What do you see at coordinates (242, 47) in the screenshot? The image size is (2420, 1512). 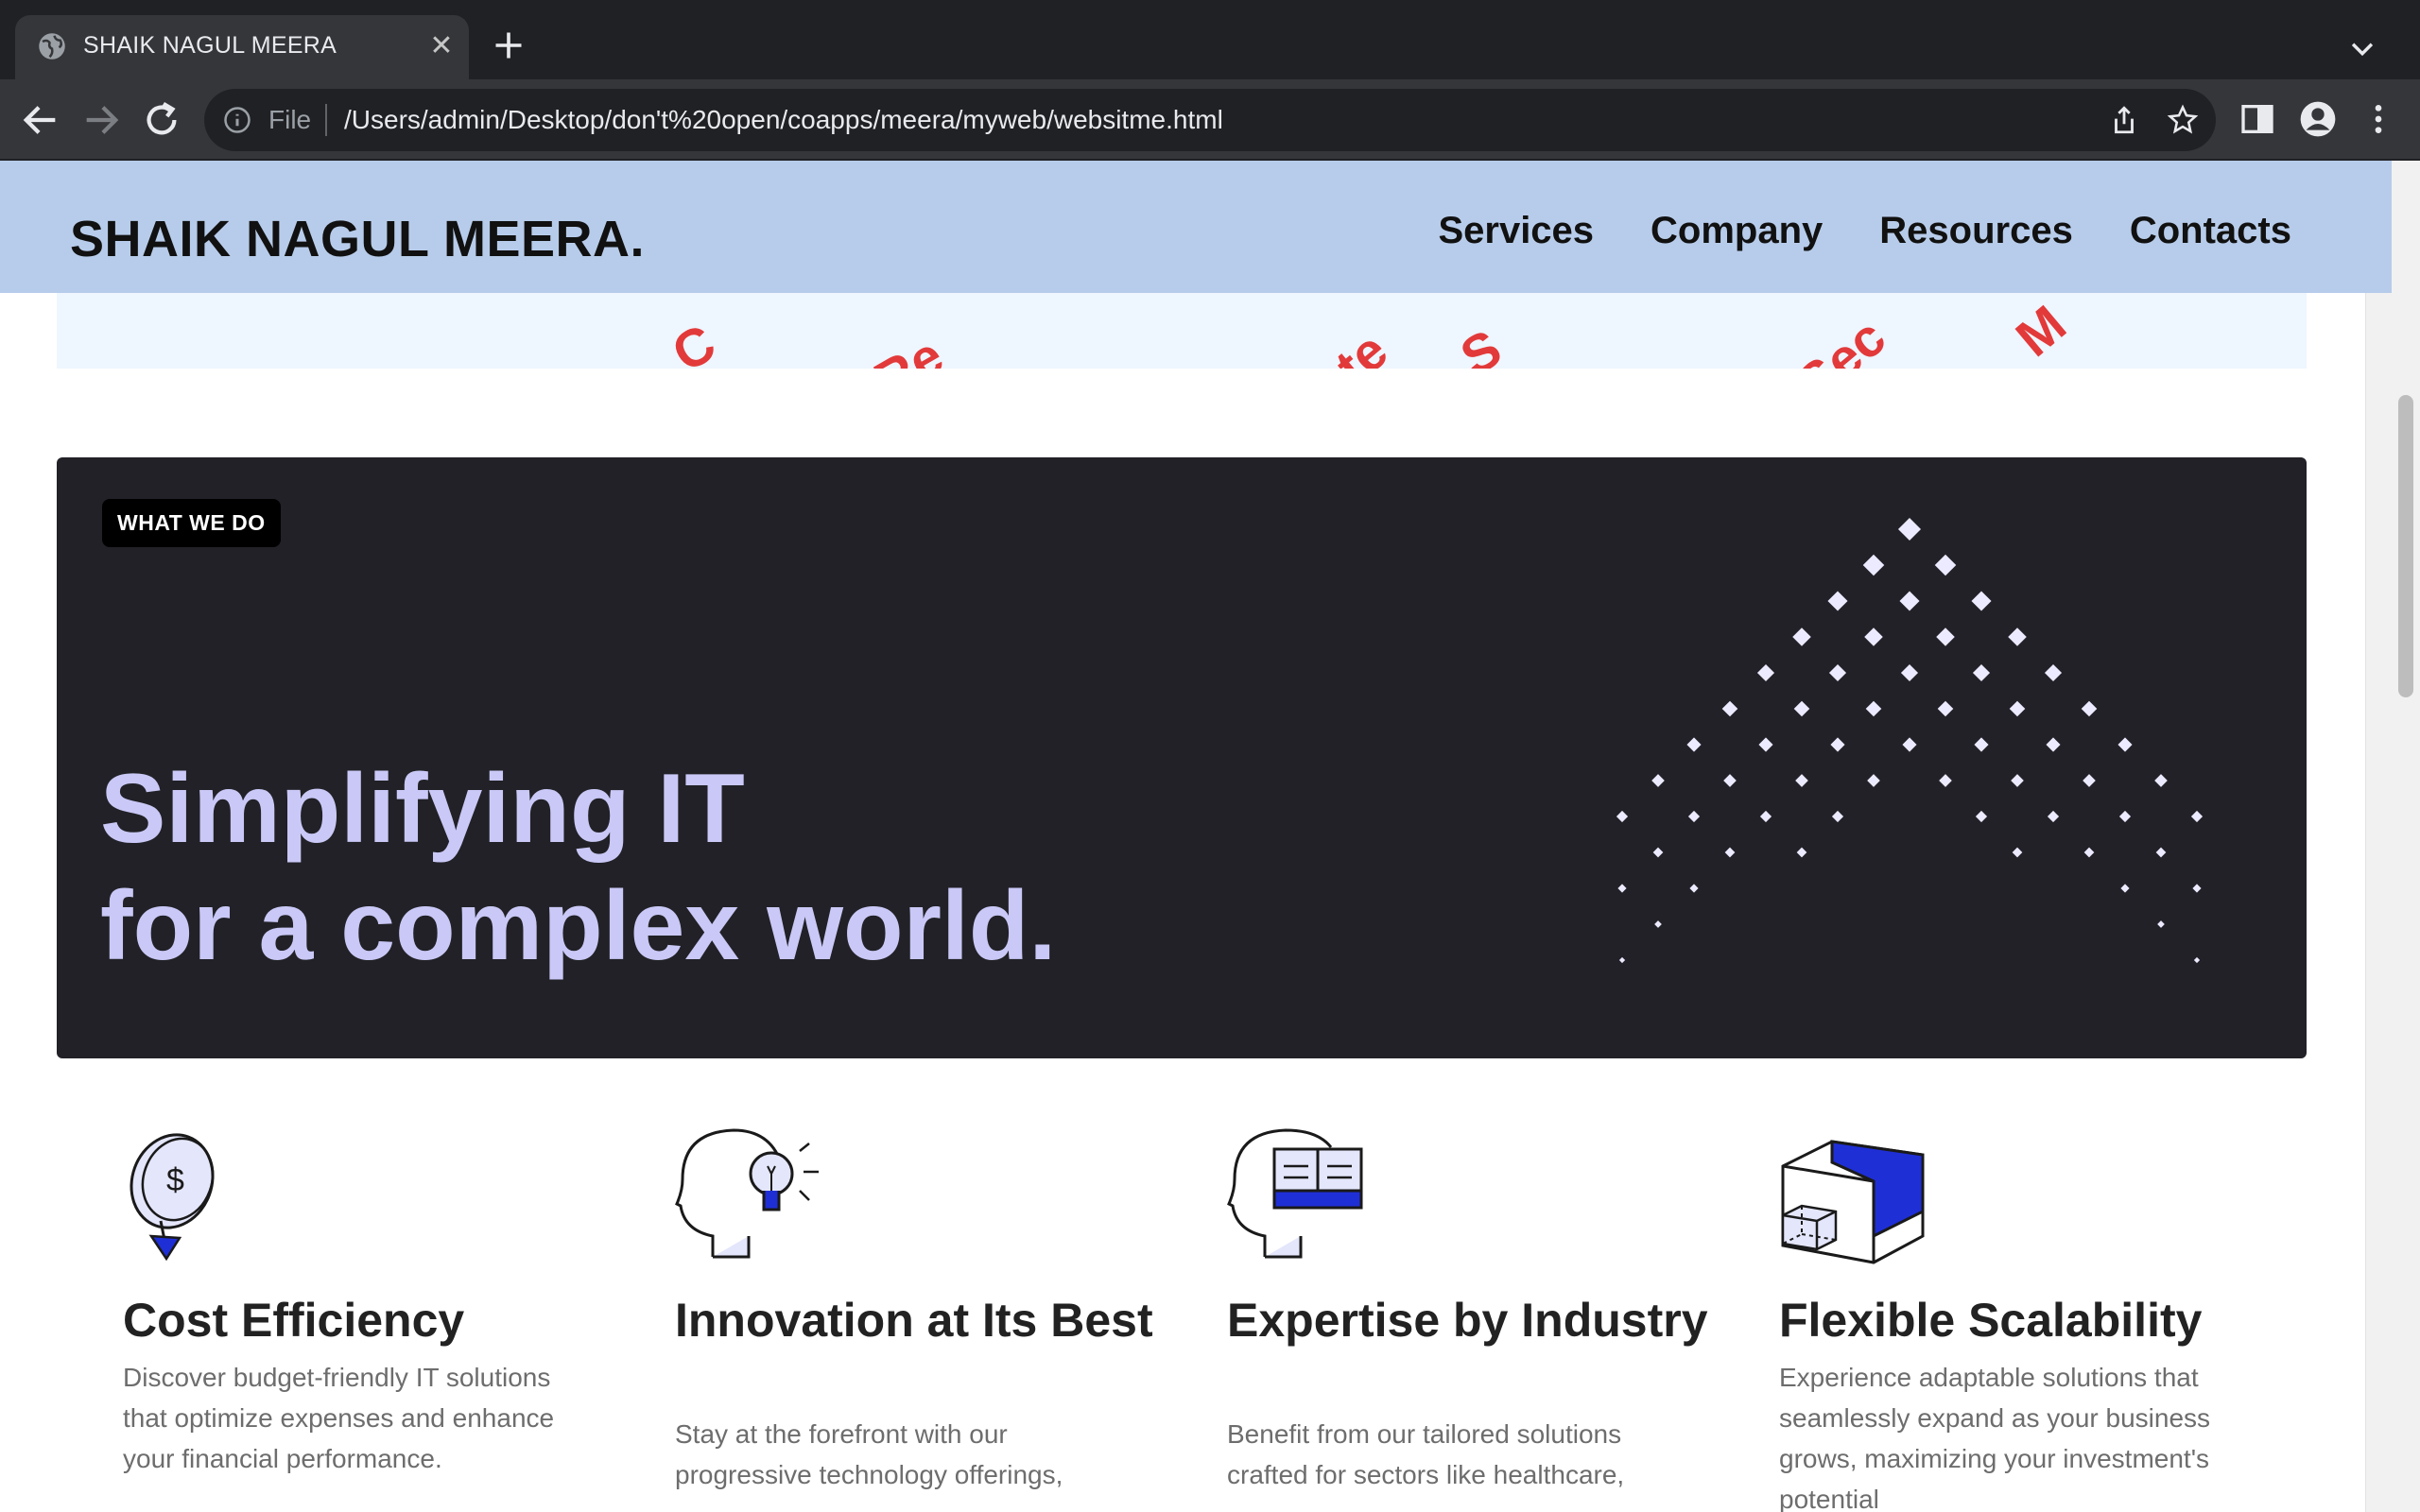 I see `browser-tab: SHAIK NAGUL MEERA ✕` at bounding box center [242, 47].